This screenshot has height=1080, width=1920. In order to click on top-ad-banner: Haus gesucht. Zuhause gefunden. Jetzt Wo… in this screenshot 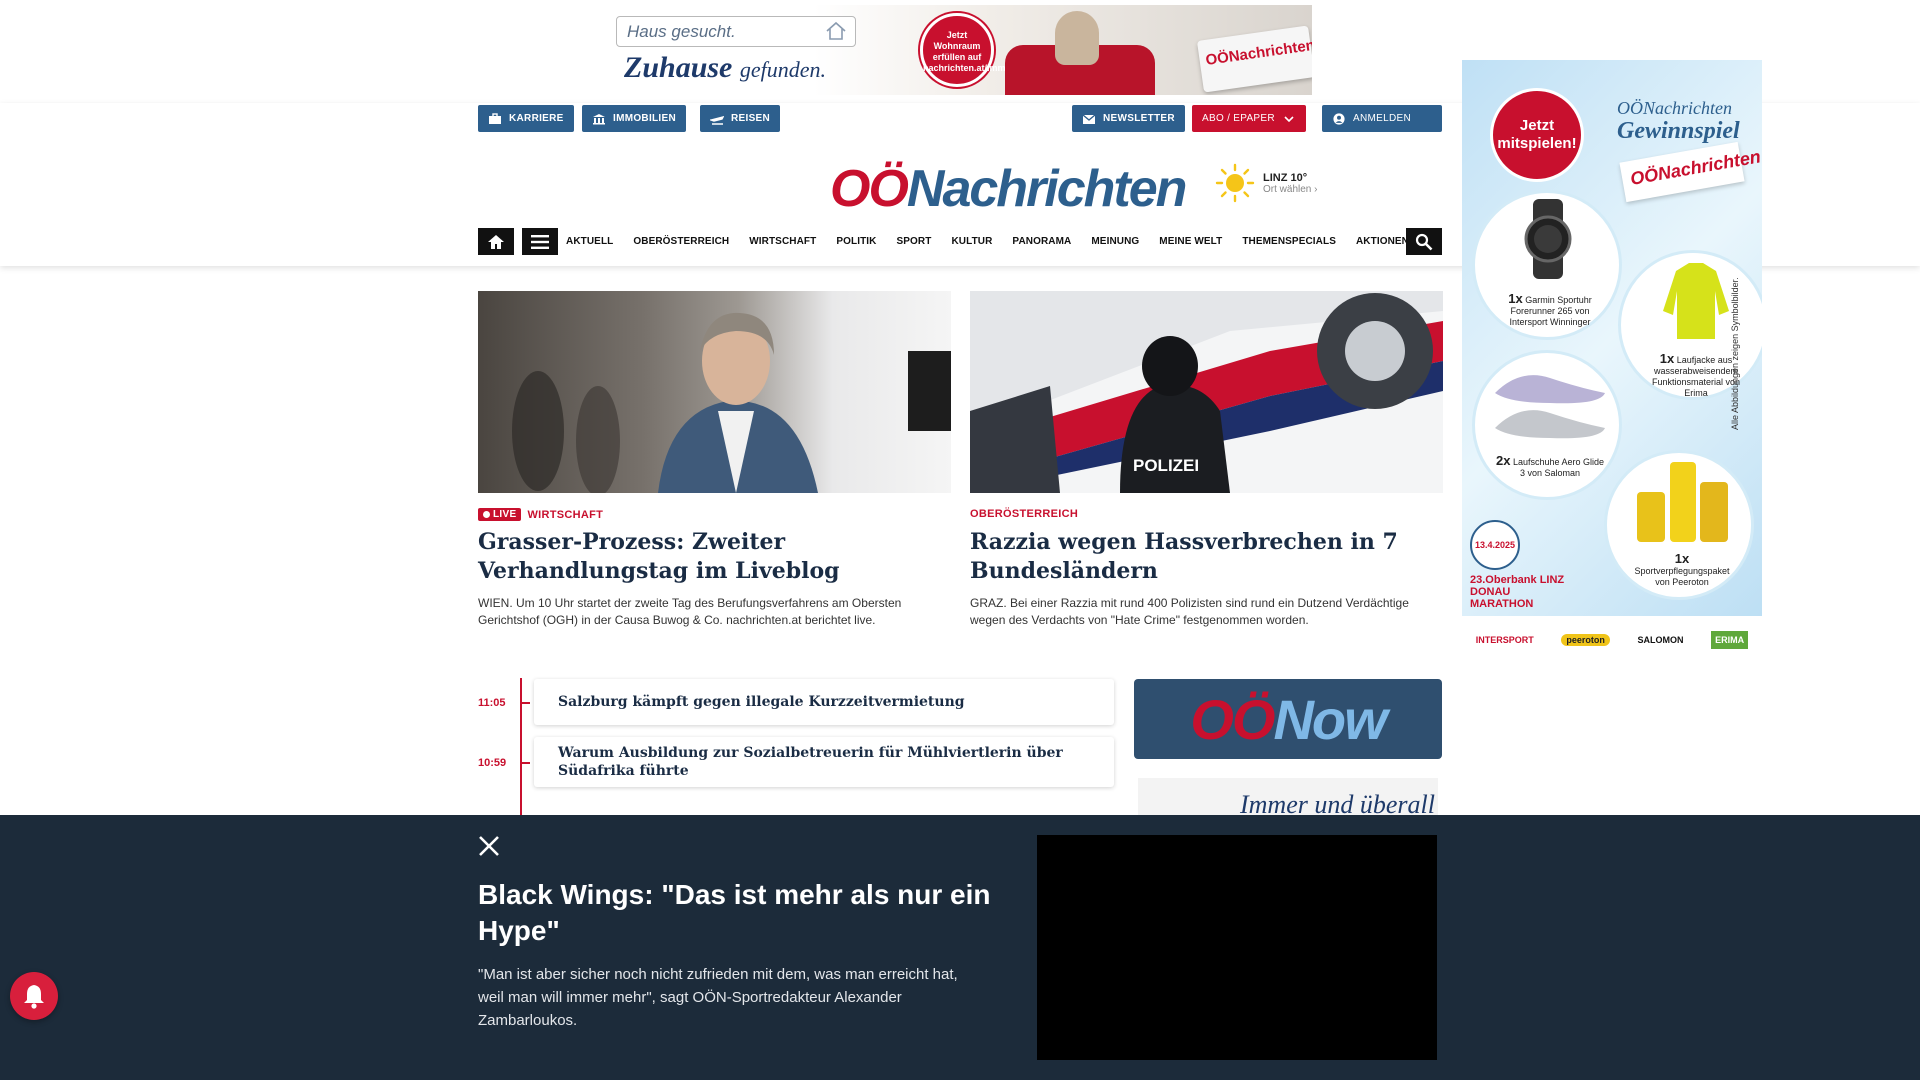, I will do `click(956, 50)`.